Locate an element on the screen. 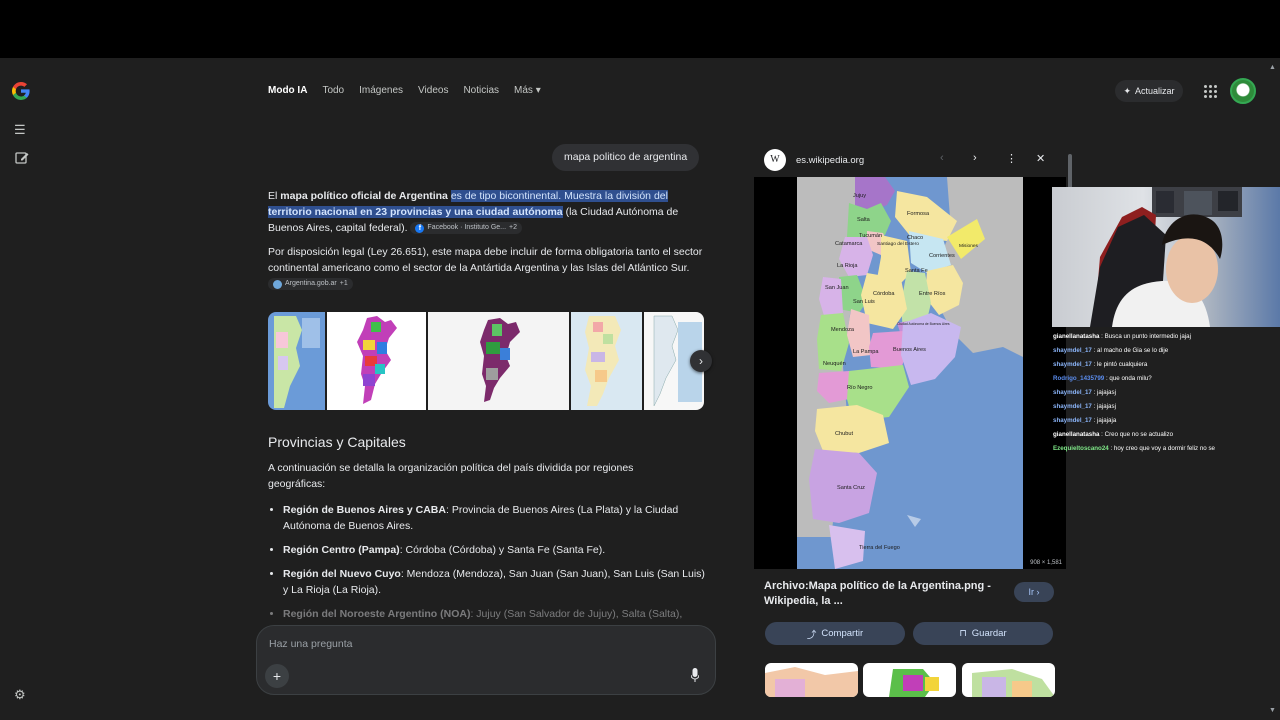  tab-mas: Más ▾ is located at coordinates (527, 90).